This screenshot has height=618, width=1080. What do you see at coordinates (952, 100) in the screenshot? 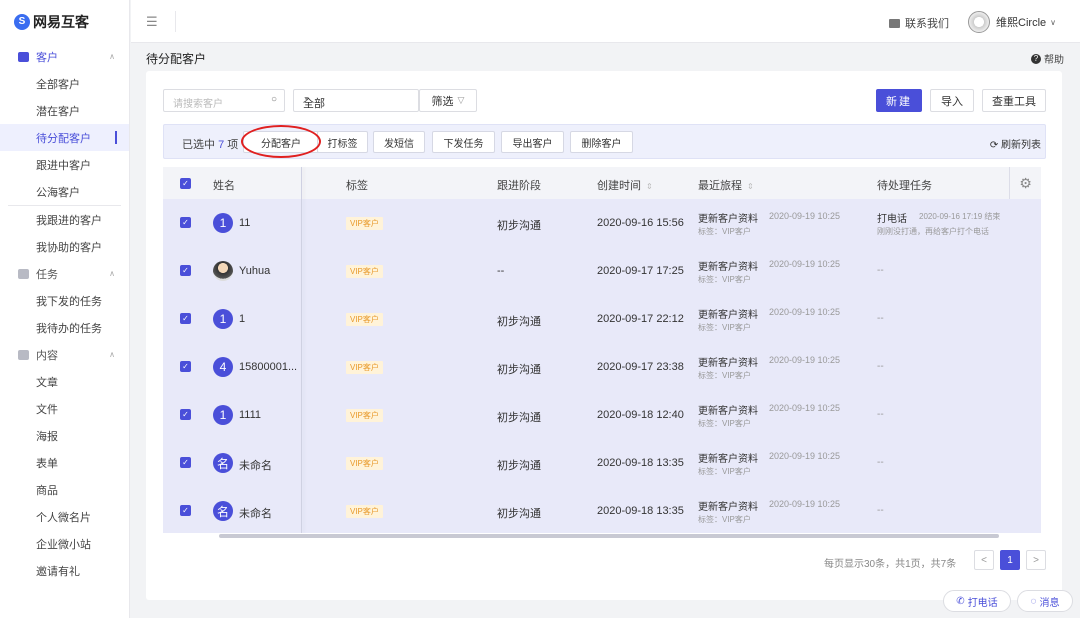
I see `import-button: 导入` at bounding box center [952, 100].